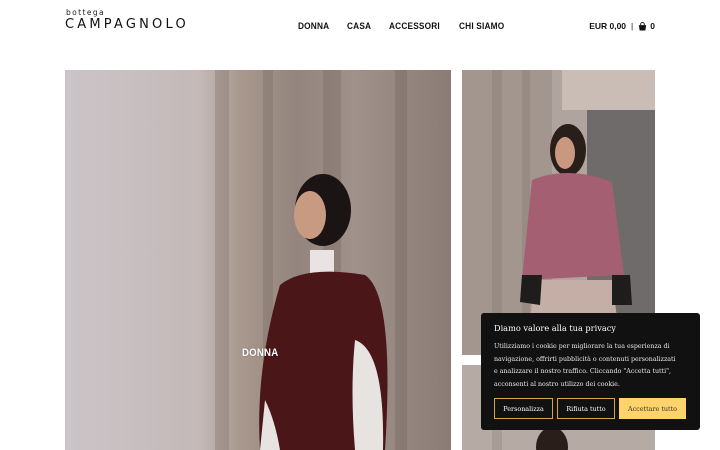 Image resolution: width=720 pixels, height=450 pixels. I want to click on cookie-title: Diamo valore alla tua privacy, so click(555, 328).